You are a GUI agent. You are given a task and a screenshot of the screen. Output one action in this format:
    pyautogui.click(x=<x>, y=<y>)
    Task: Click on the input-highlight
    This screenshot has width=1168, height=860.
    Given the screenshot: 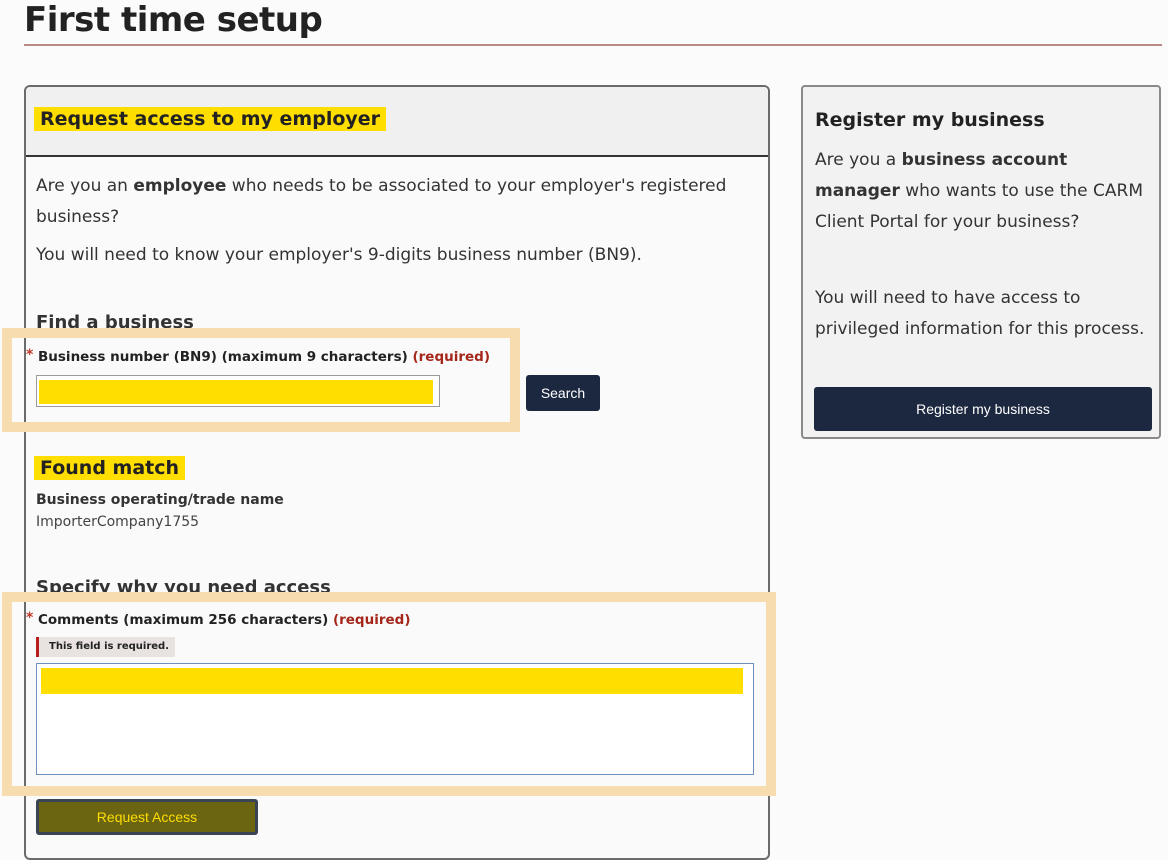 What is the action you would take?
    pyautogui.click(x=236, y=392)
    